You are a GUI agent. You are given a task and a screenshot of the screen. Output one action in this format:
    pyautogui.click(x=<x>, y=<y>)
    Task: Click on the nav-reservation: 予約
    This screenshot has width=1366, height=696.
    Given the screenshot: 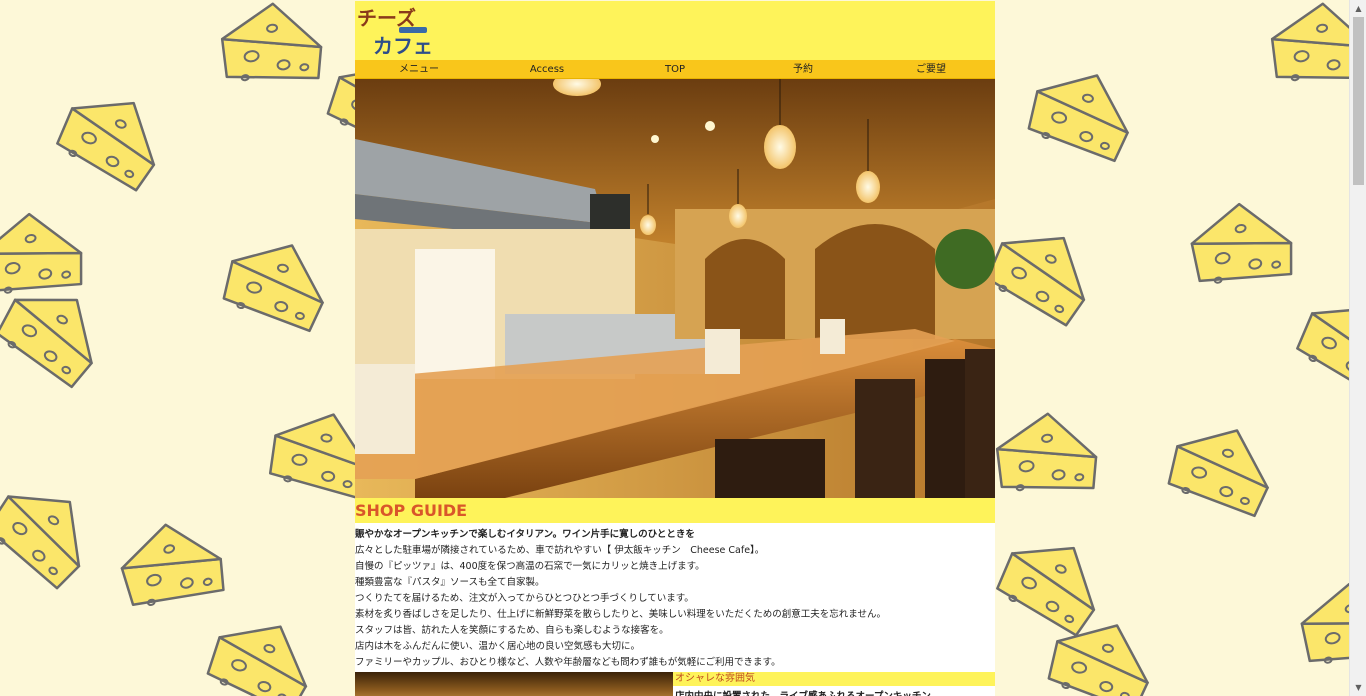 What is the action you would take?
    pyautogui.click(x=803, y=69)
    